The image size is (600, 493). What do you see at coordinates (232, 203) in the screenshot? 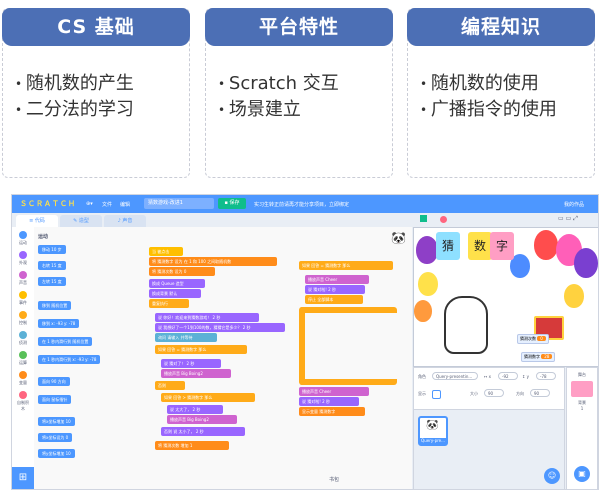
I see `save-button: ▪ 保存` at bounding box center [232, 203].